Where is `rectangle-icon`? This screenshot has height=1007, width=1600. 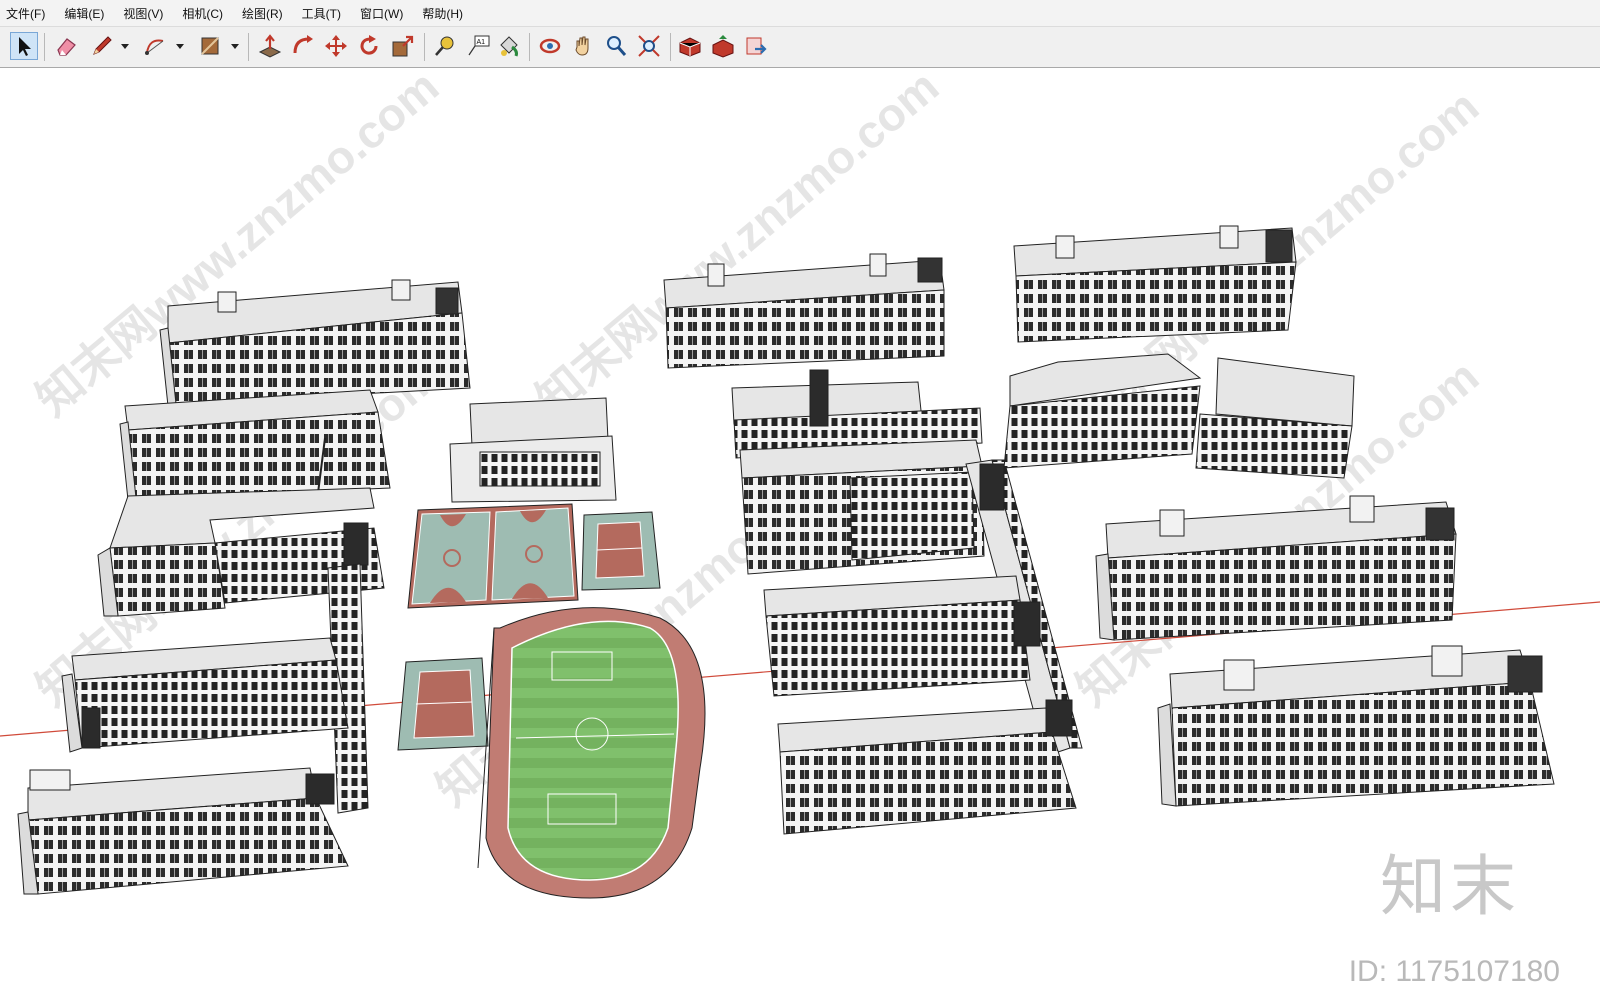
rectangle-icon is located at coordinates (210, 46).